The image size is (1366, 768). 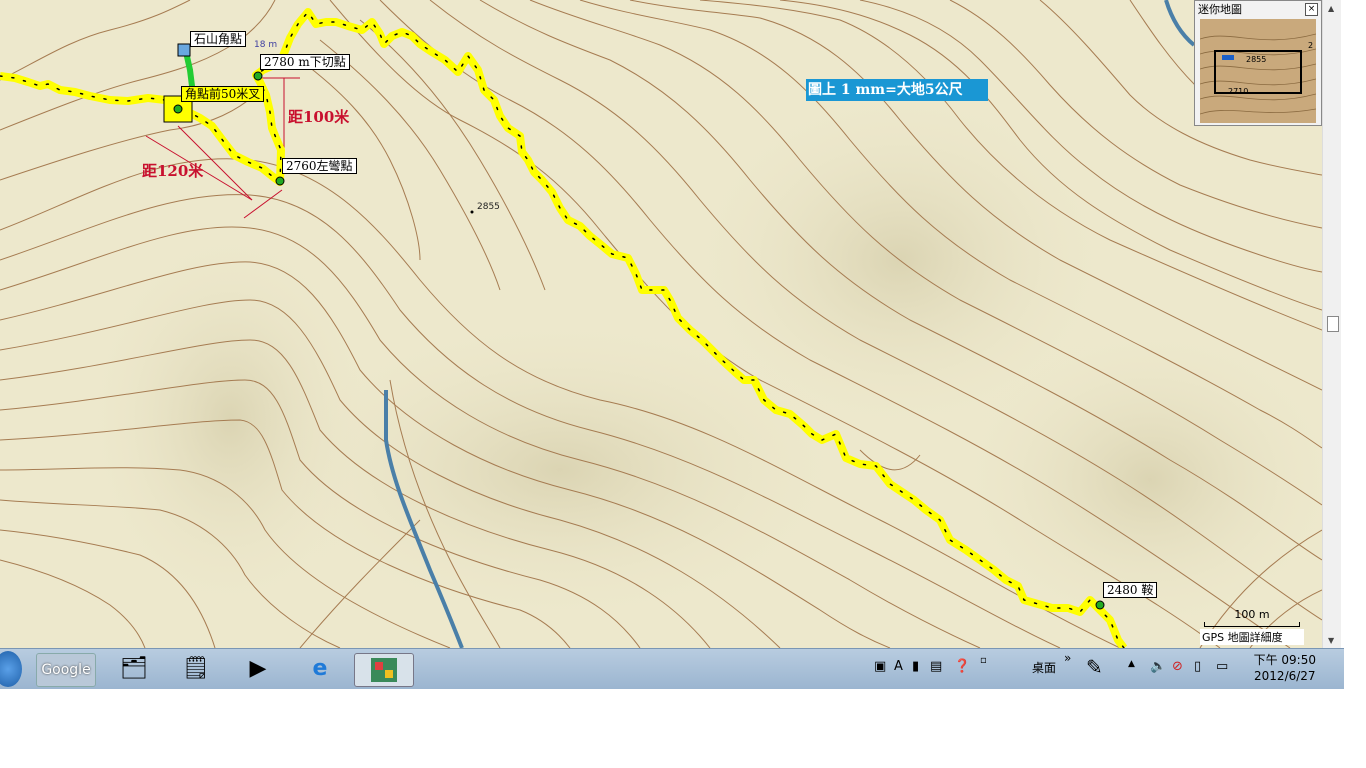 What do you see at coordinates (1285, 676) in the screenshot?
I see `clock-date: 2012/6/27` at bounding box center [1285, 676].